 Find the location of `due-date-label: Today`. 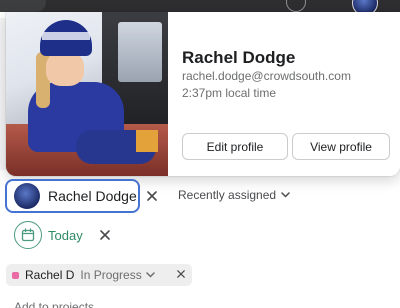

due-date-label: Today is located at coordinates (65, 235).